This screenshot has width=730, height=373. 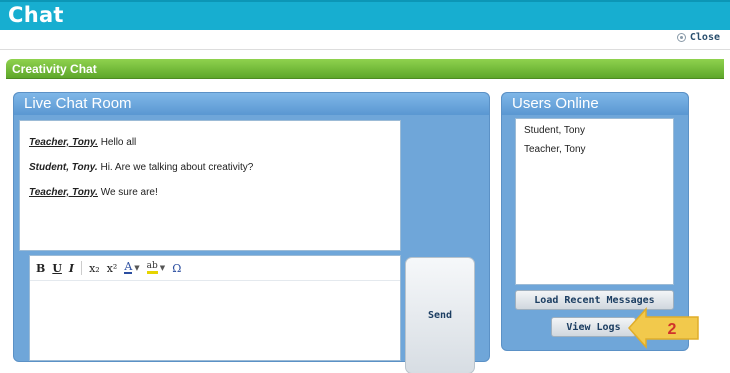 What do you see at coordinates (594, 150) in the screenshot?
I see `list-item: Teacher, Tony` at bounding box center [594, 150].